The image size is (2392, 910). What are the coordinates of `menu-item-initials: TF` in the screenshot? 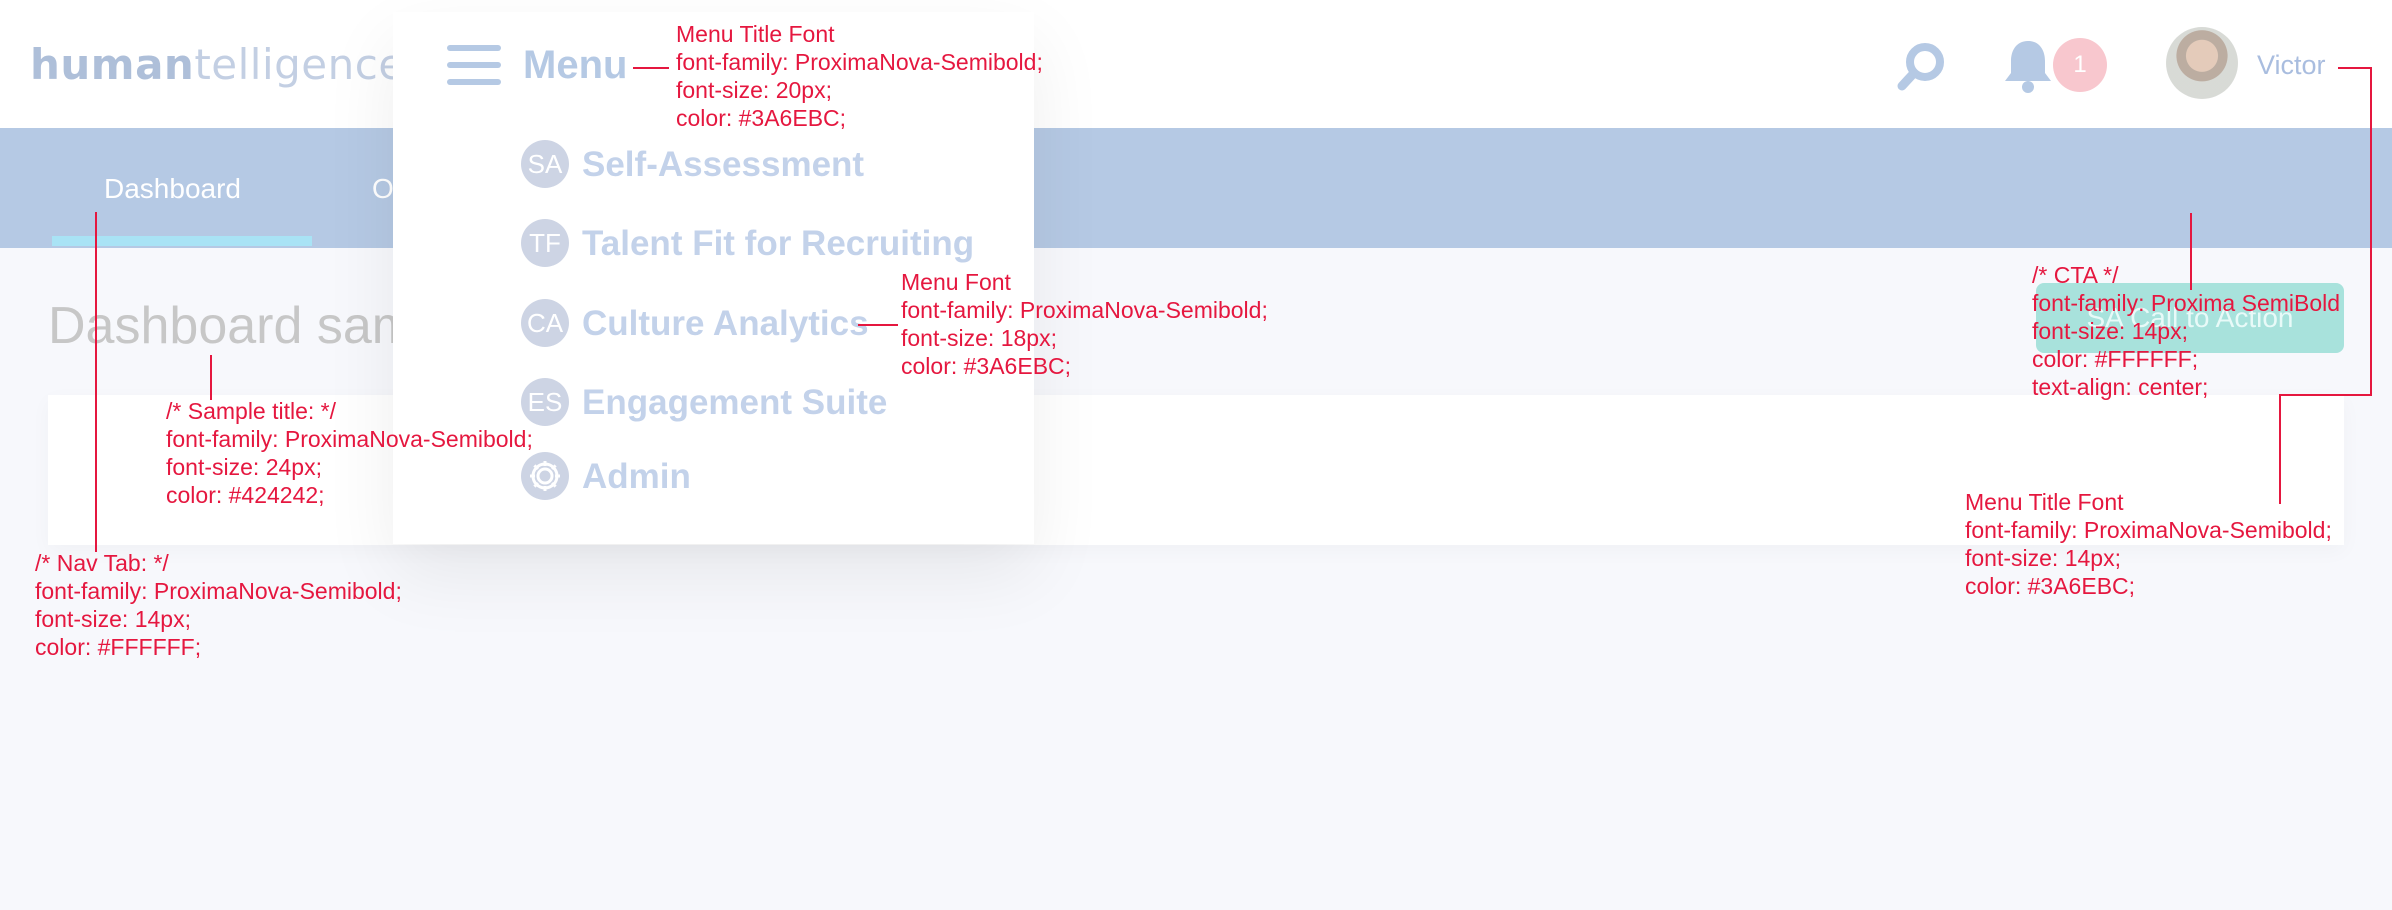 It's located at (545, 243).